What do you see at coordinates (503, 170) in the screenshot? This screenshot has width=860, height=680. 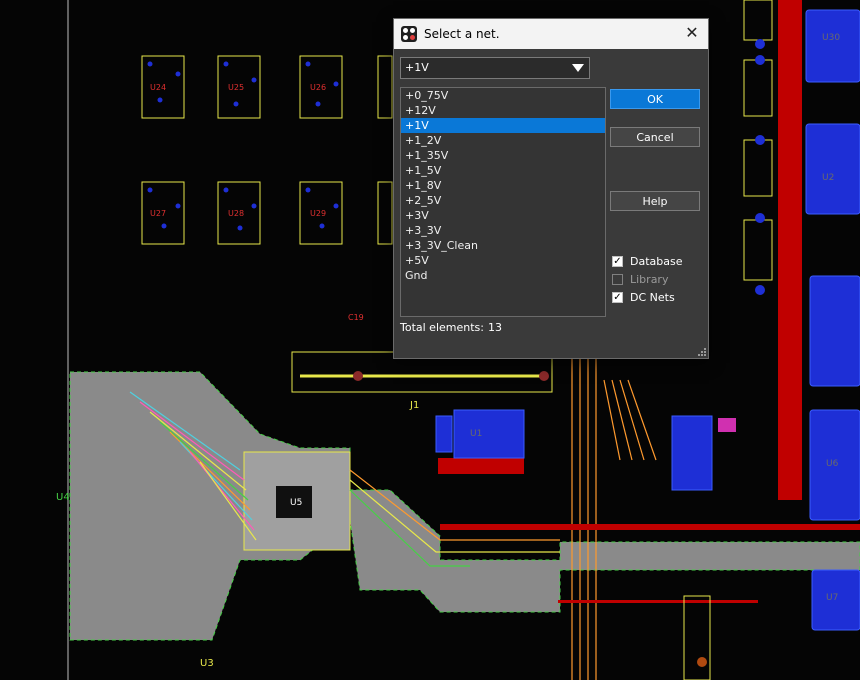 I see `list-item-net: +1_5V` at bounding box center [503, 170].